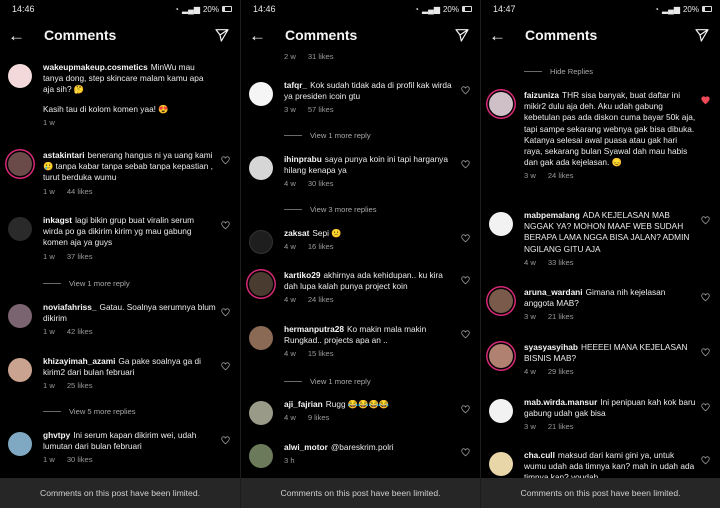  Describe the element at coordinates (319, 417) in the screenshot. I see `comment-likes: 9 likes` at that location.